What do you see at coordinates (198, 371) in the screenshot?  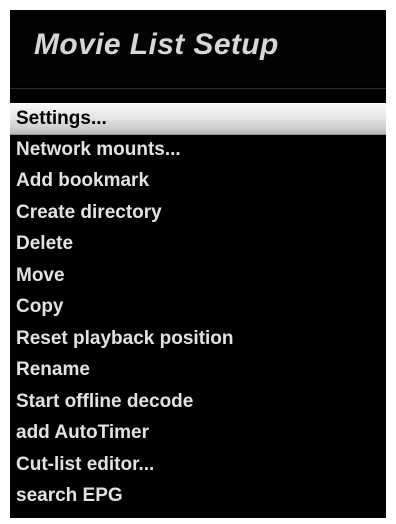 I see `menu-item-rename: Rename` at bounding box center [198, 371].